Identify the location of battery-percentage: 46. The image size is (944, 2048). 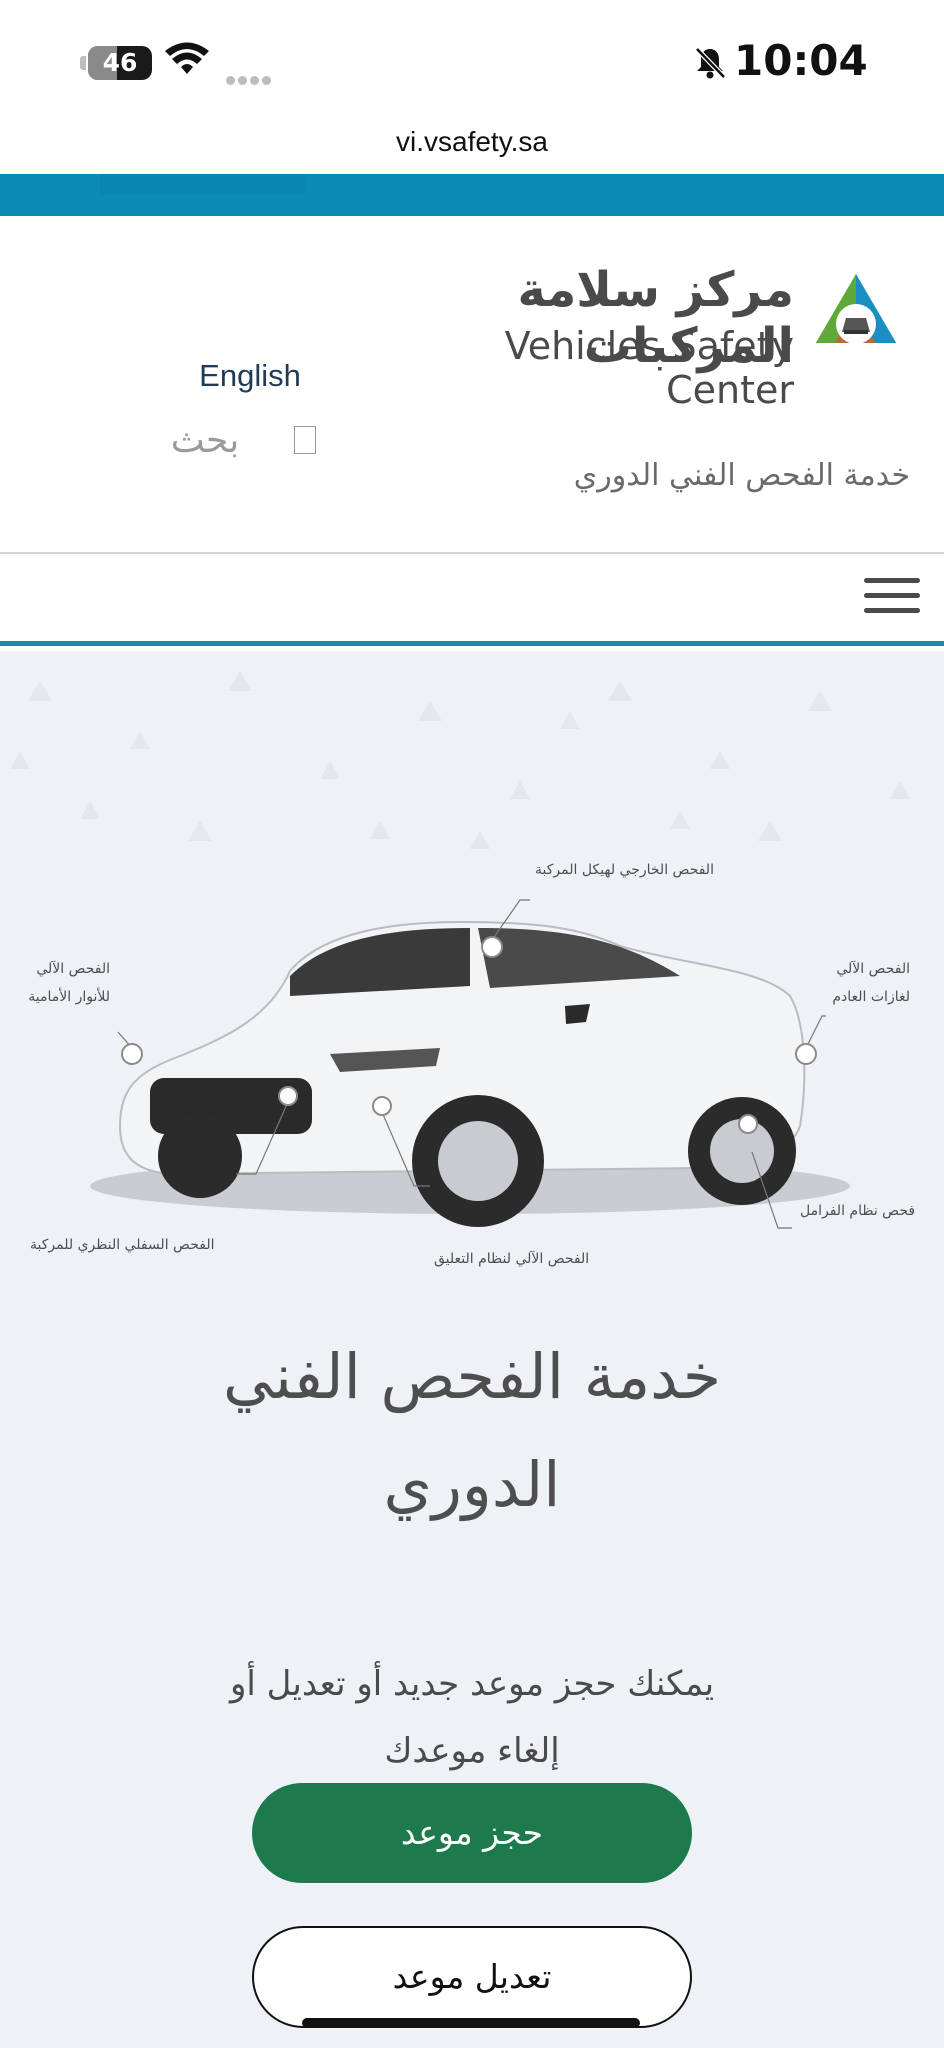
(120, 62).